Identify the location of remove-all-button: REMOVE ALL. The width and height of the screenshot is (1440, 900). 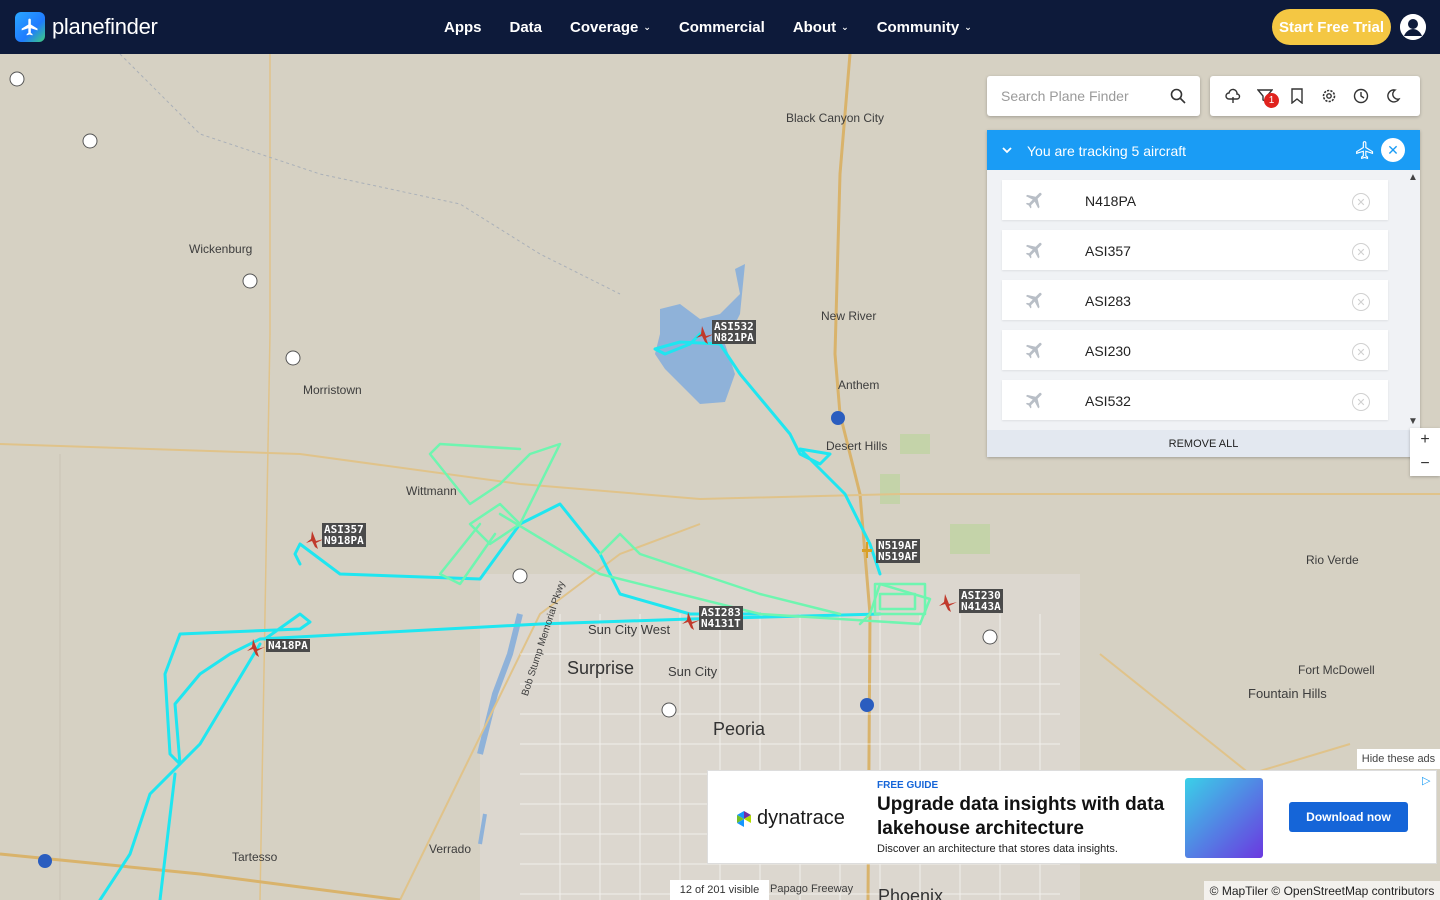
(1203, 443).